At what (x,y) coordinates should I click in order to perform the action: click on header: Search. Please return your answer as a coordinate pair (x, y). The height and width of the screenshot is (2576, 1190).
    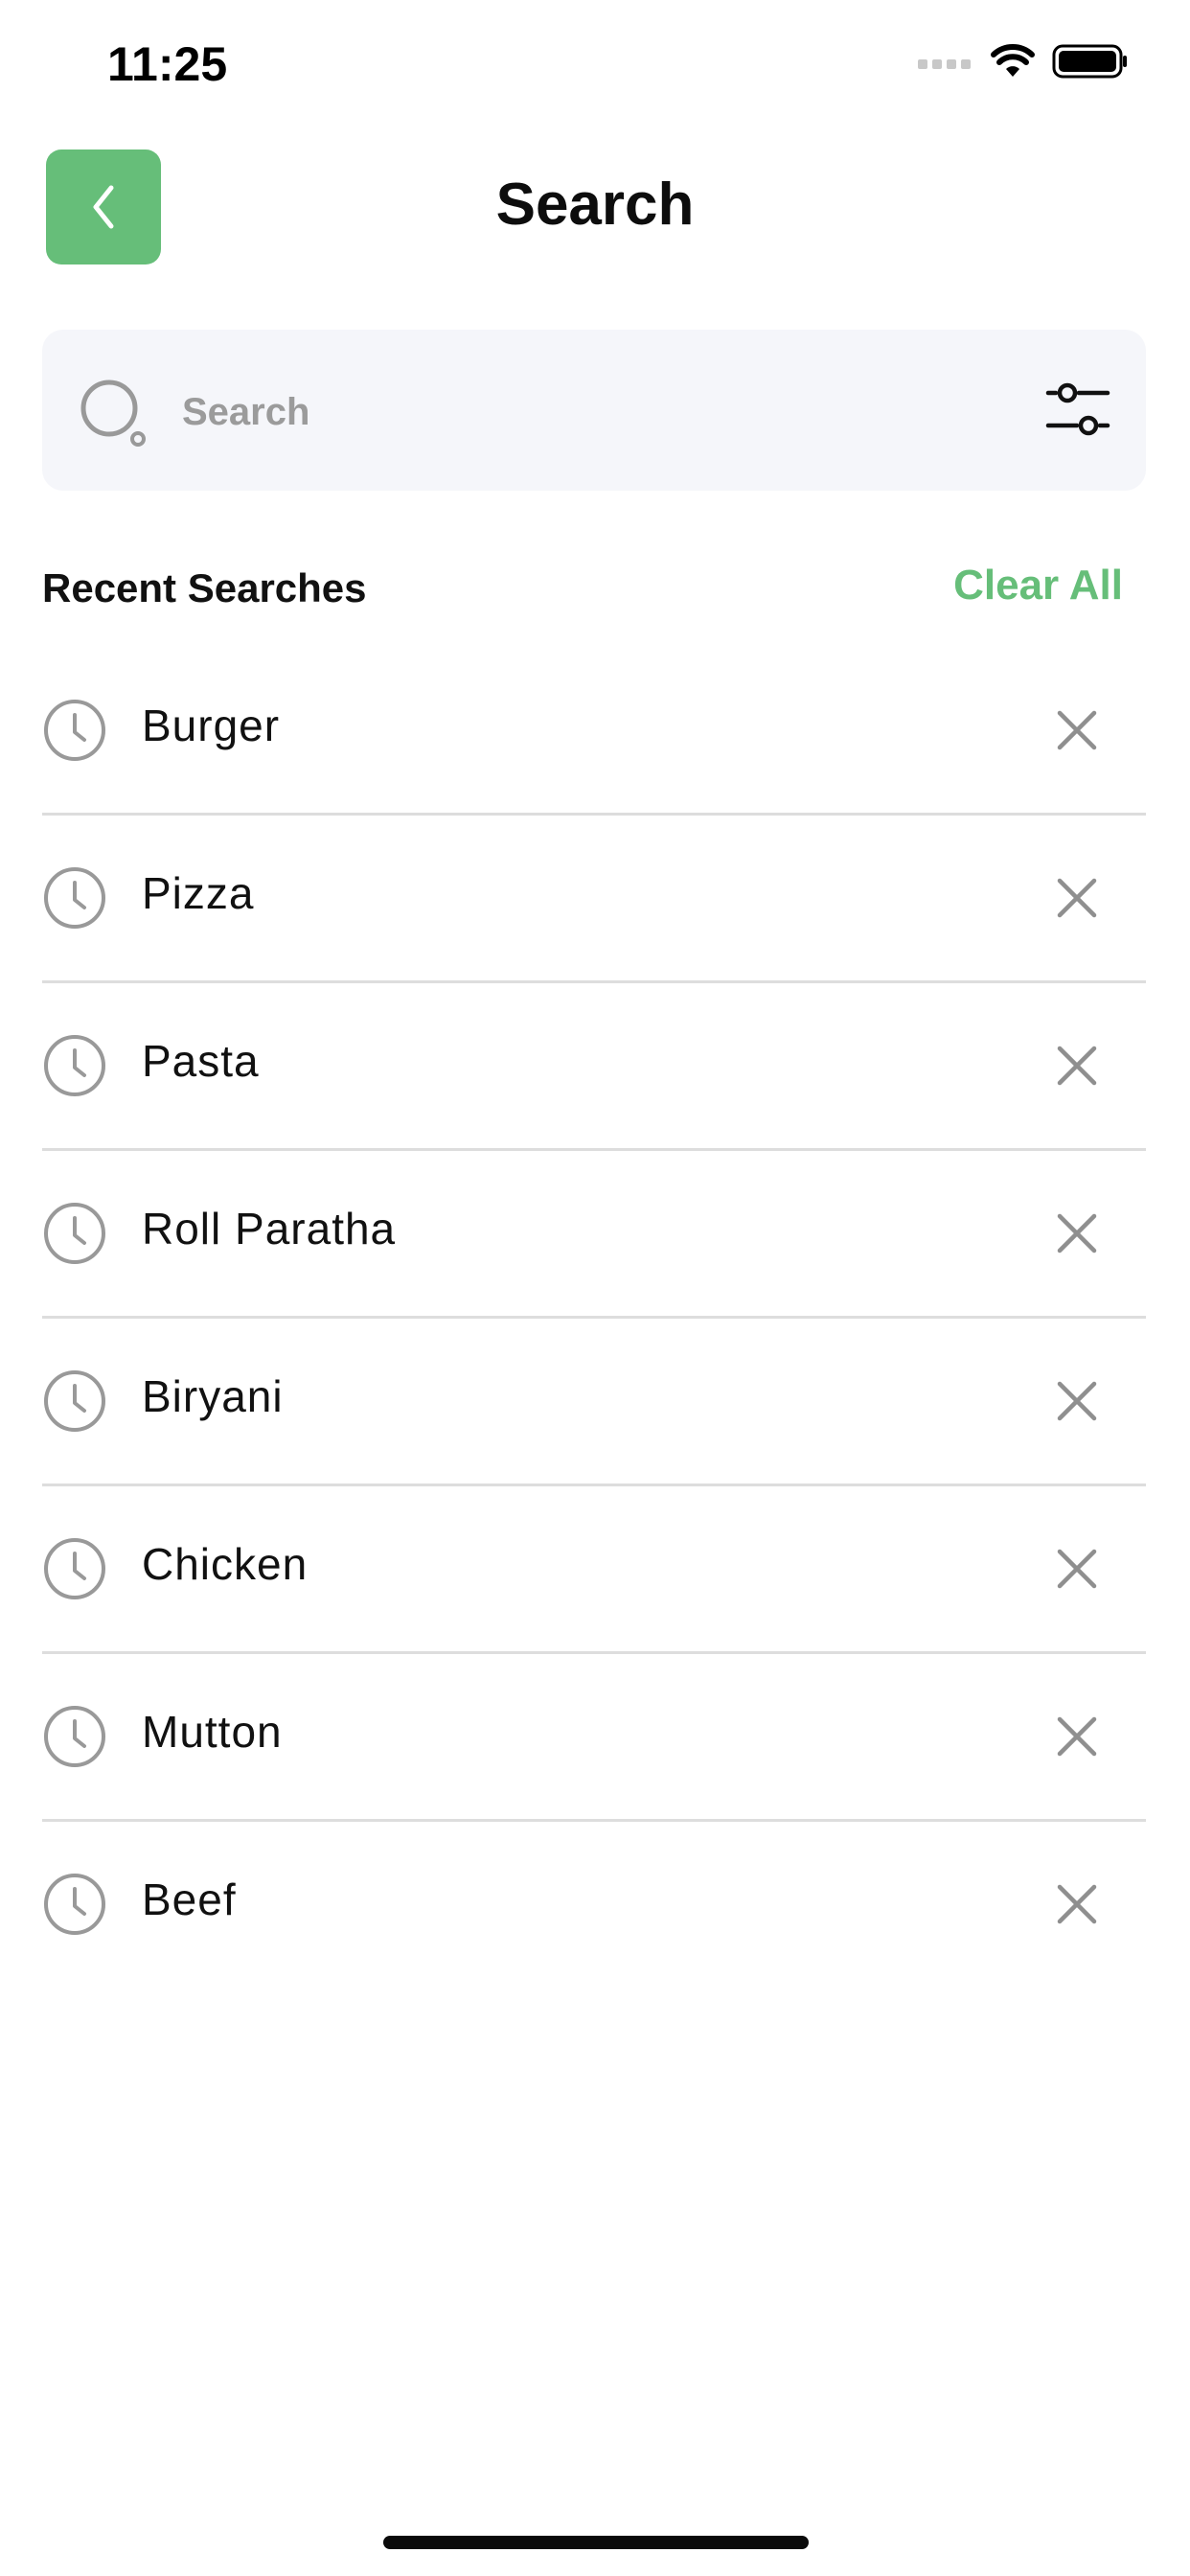
    Looking at the image, I should click on (595, 206).